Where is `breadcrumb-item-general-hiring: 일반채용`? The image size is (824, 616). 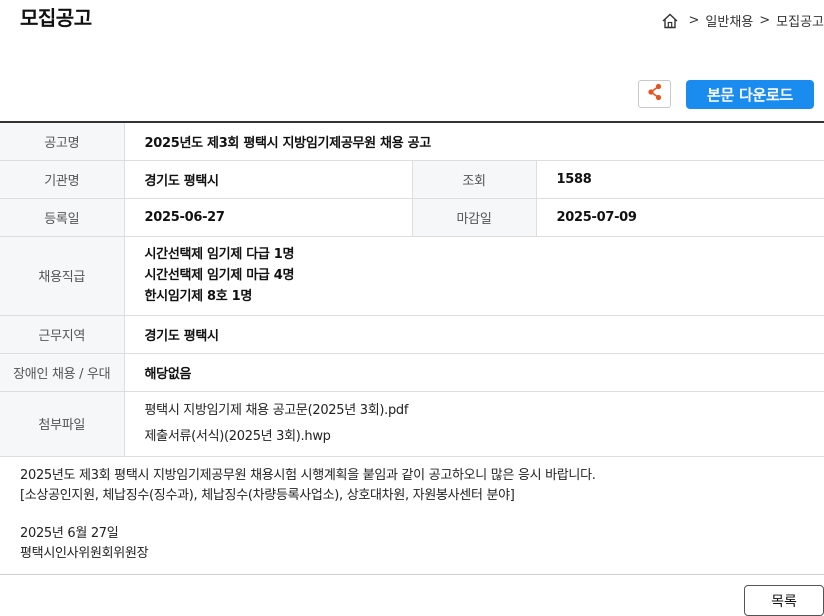
breadcrumb-item-general-hiring: 일반채용 is located at coordinates (729, 20).